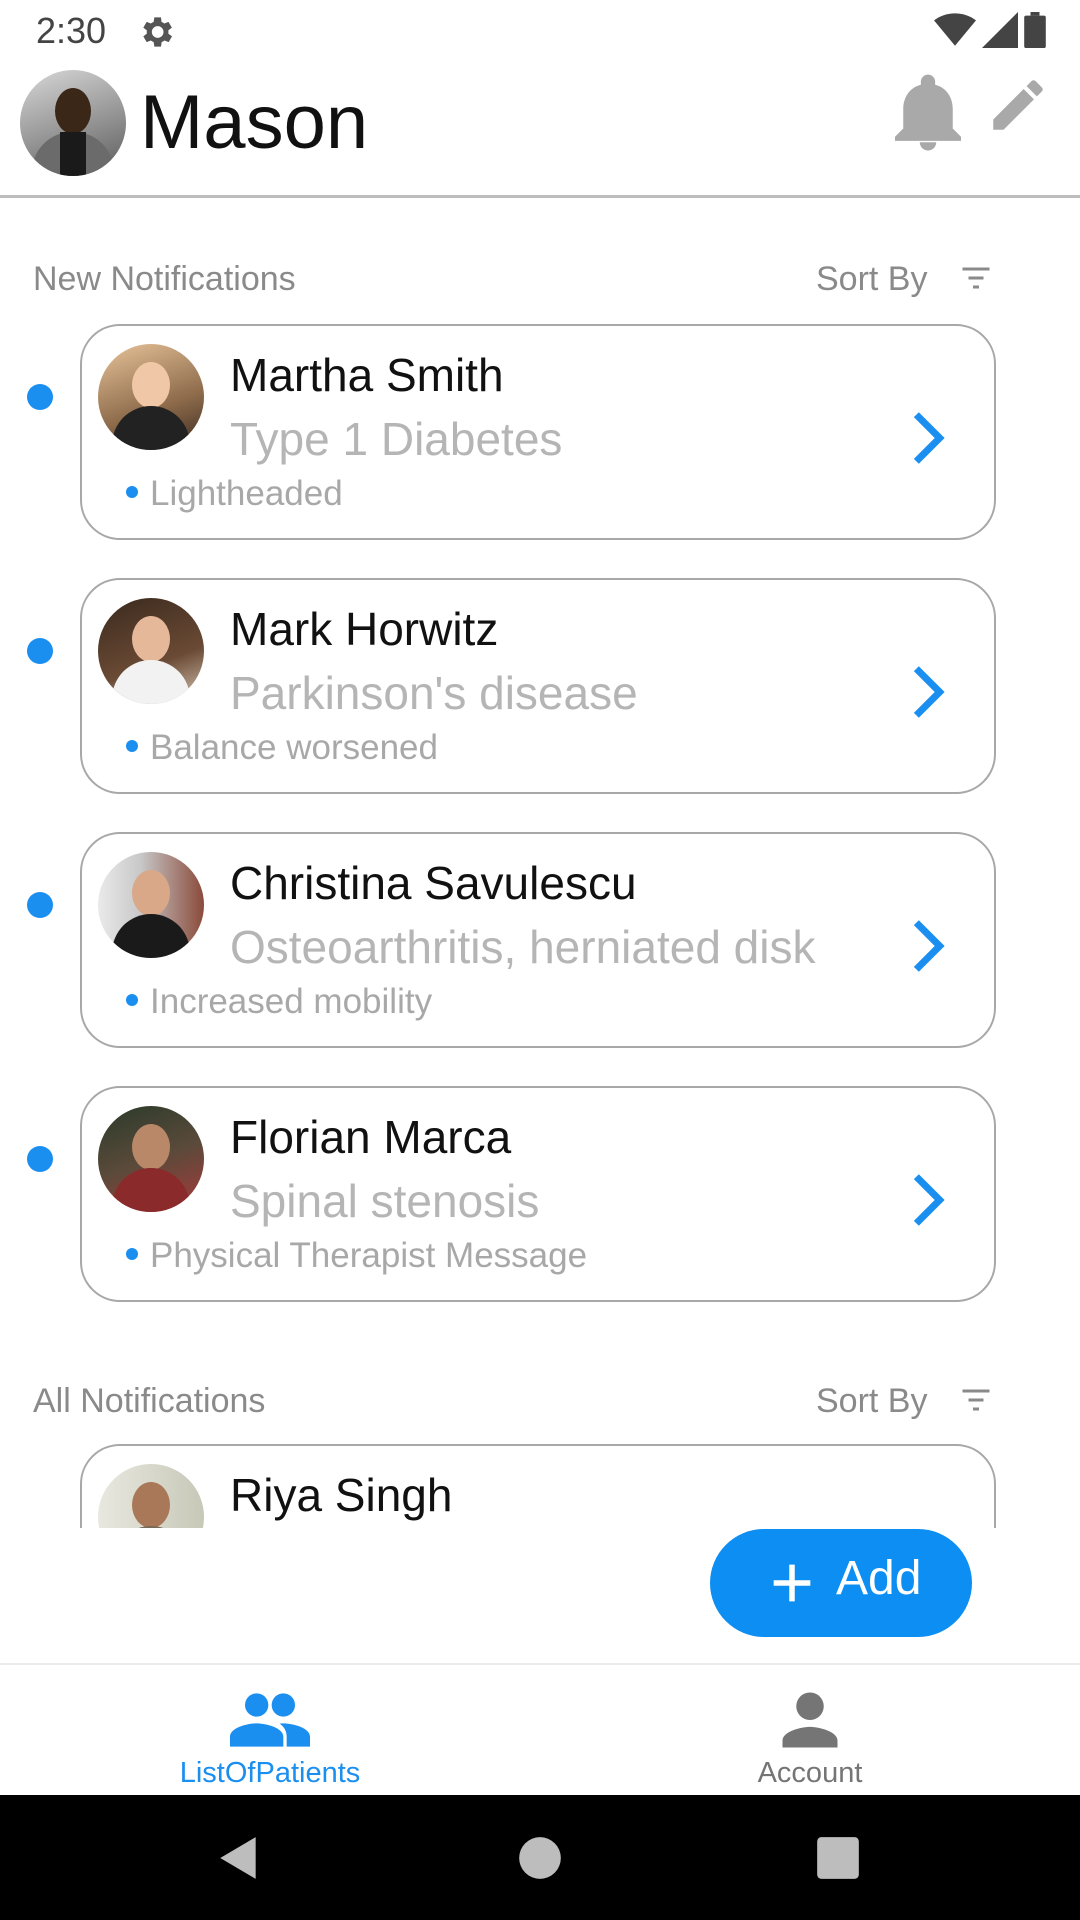 This screenshot has width=1080, height=1920. I want to click on bottom-navigation: ListOfPatients Account, so click(540, 1729).